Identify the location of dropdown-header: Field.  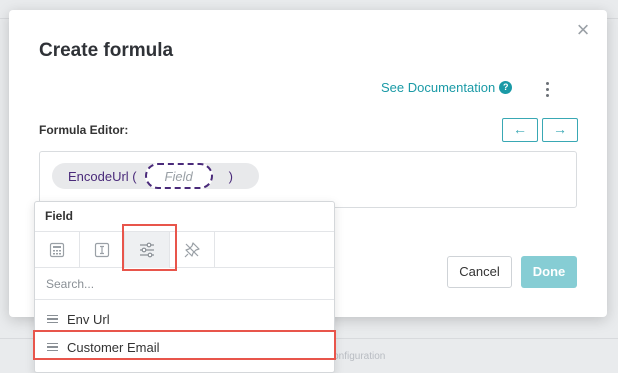
(59, 216).